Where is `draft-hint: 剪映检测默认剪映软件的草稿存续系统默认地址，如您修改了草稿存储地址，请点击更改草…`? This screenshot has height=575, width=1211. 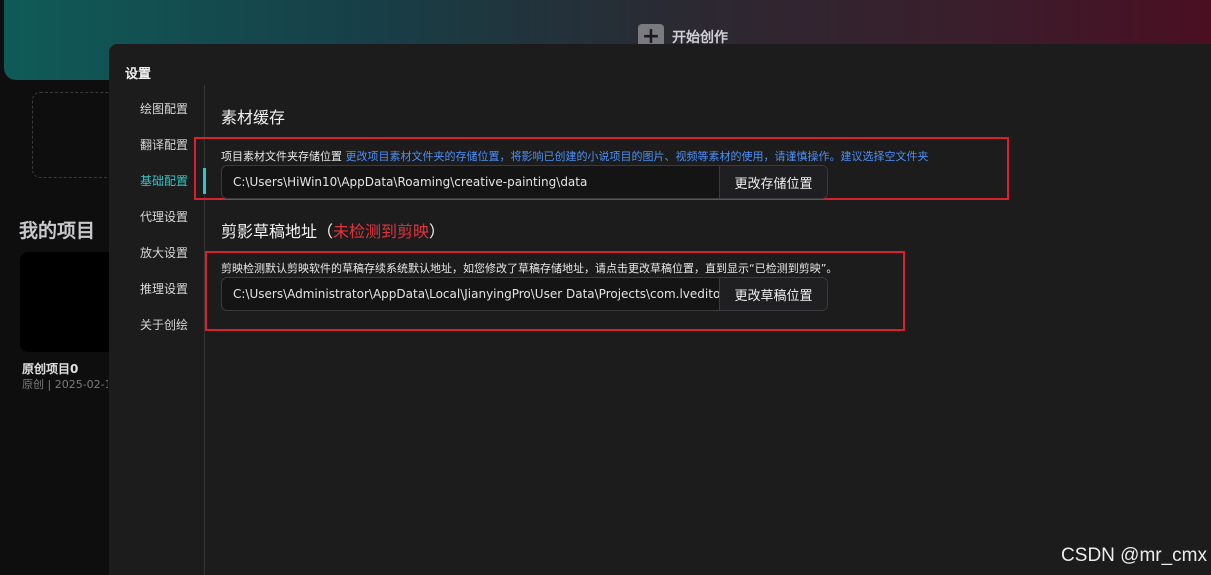
draft-hint: 剪映检测默认剪映软件的草稿存续系统默认地址，如您修改了草稿存储地址，请点击更改草… is located at coordinates (529, 268).